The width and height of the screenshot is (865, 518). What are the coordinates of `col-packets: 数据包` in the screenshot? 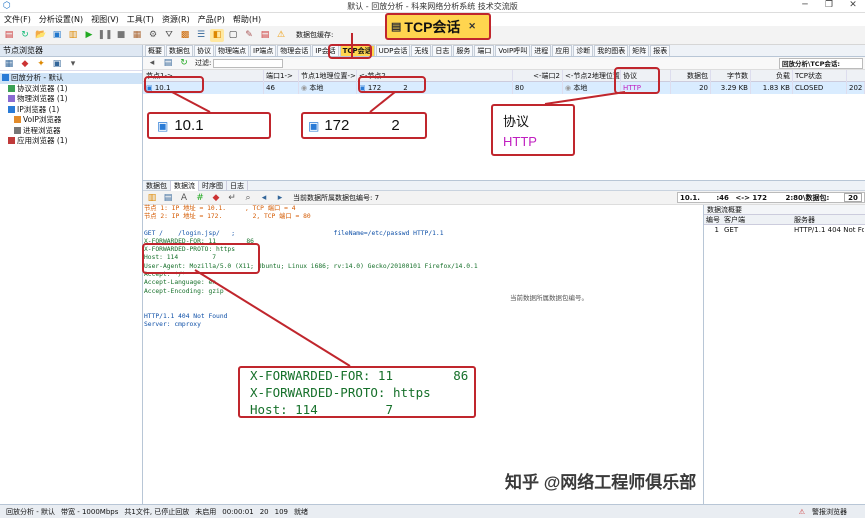 It's located at (691, 76).